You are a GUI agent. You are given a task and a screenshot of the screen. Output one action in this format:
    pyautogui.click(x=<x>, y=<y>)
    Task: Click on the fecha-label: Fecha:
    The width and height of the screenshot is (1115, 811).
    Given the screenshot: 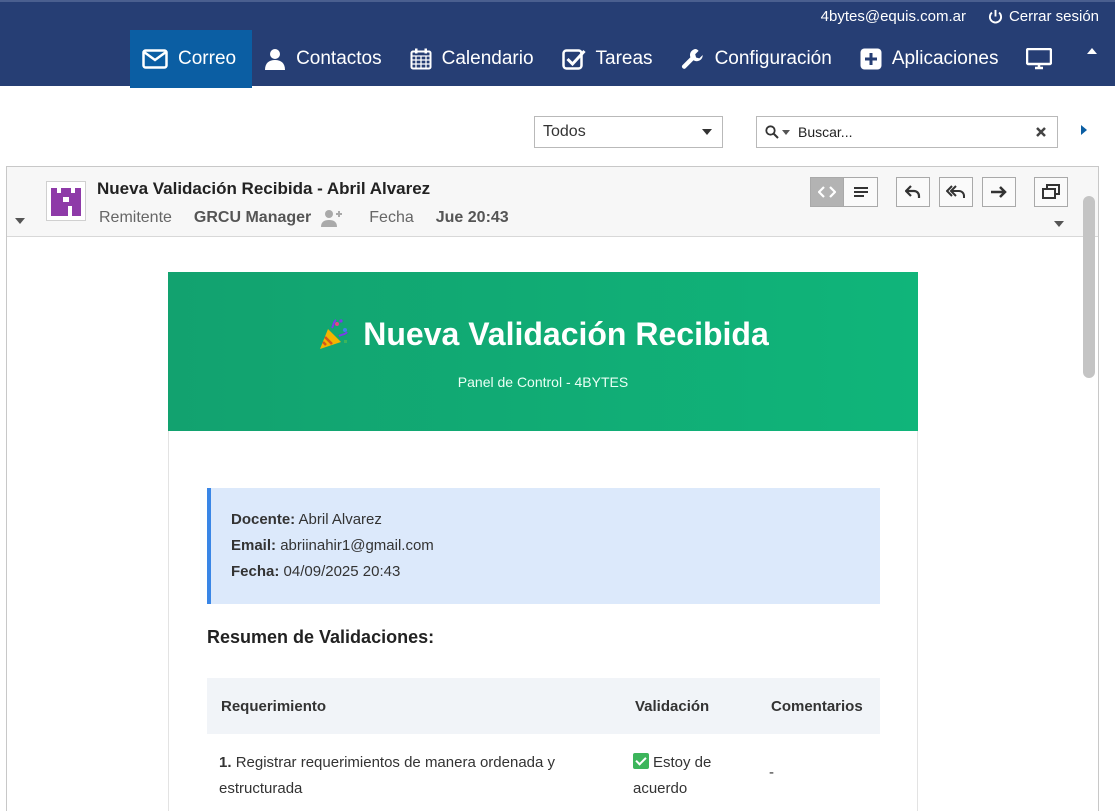 What is the action you would take?
    pyautogui.click(x=255, y=571)
    